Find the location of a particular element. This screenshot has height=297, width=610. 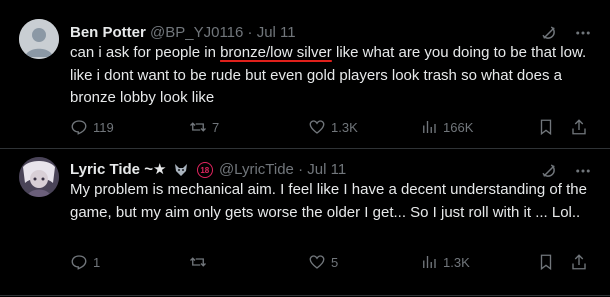

action-bar: 1 5 1.3K is located at coordinates (332, 262).